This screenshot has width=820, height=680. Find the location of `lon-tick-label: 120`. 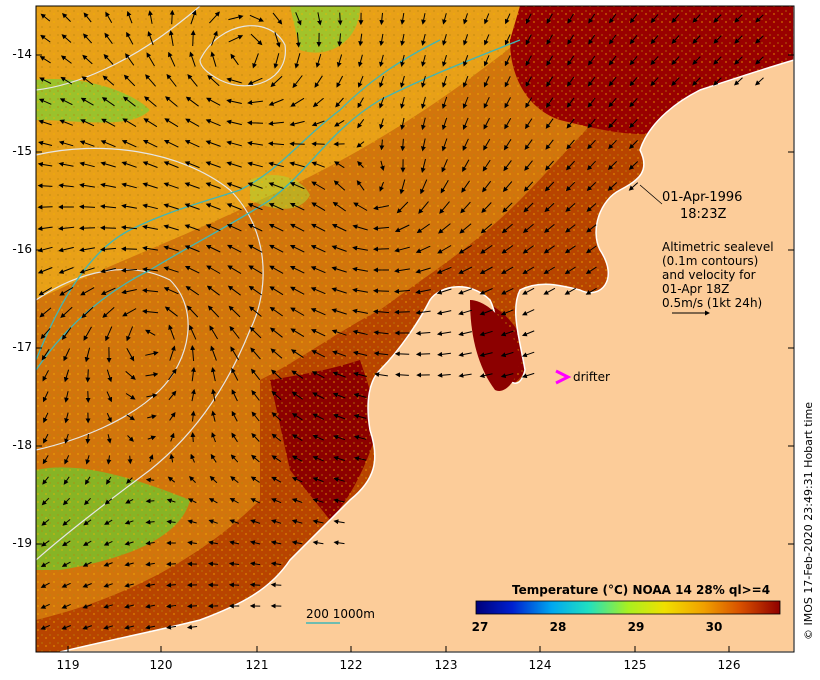

lon-tick-label: 120 is located at coordinates (161, 665).